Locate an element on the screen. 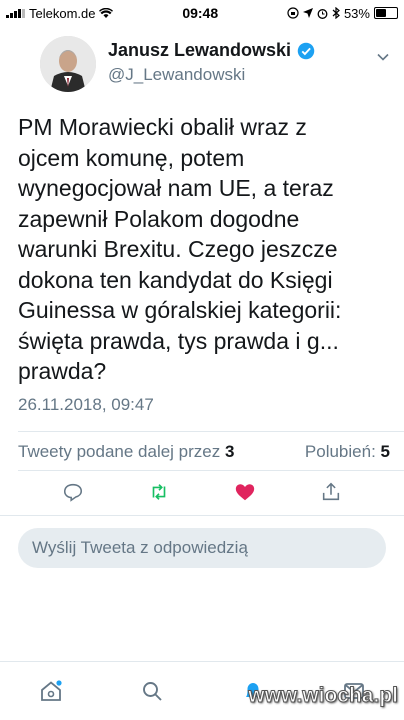  rotation-lock-icon is located at coordinates (293, 13).